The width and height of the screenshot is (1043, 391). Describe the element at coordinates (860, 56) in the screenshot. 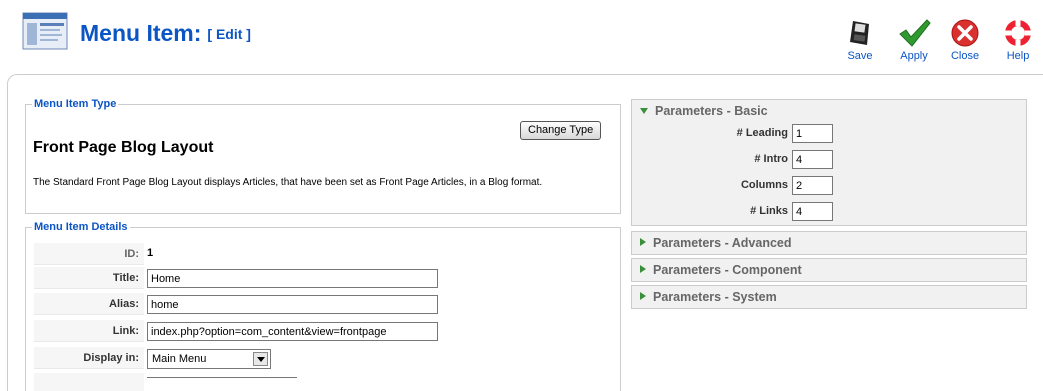

I see `save-label: Save` at that location.